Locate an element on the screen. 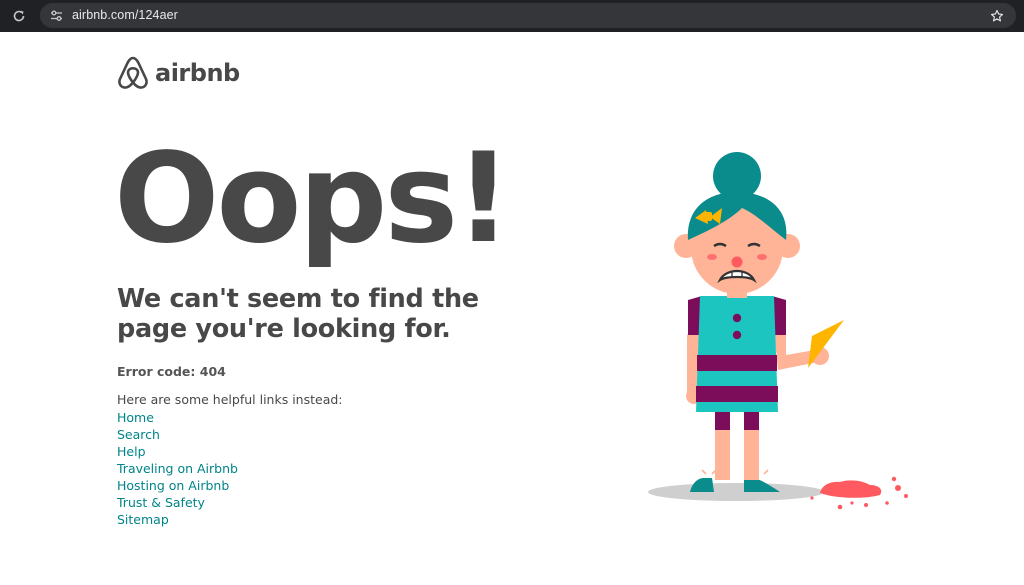  link-traveling: Traveling on Airbnb is located at coordinates (177, 468).